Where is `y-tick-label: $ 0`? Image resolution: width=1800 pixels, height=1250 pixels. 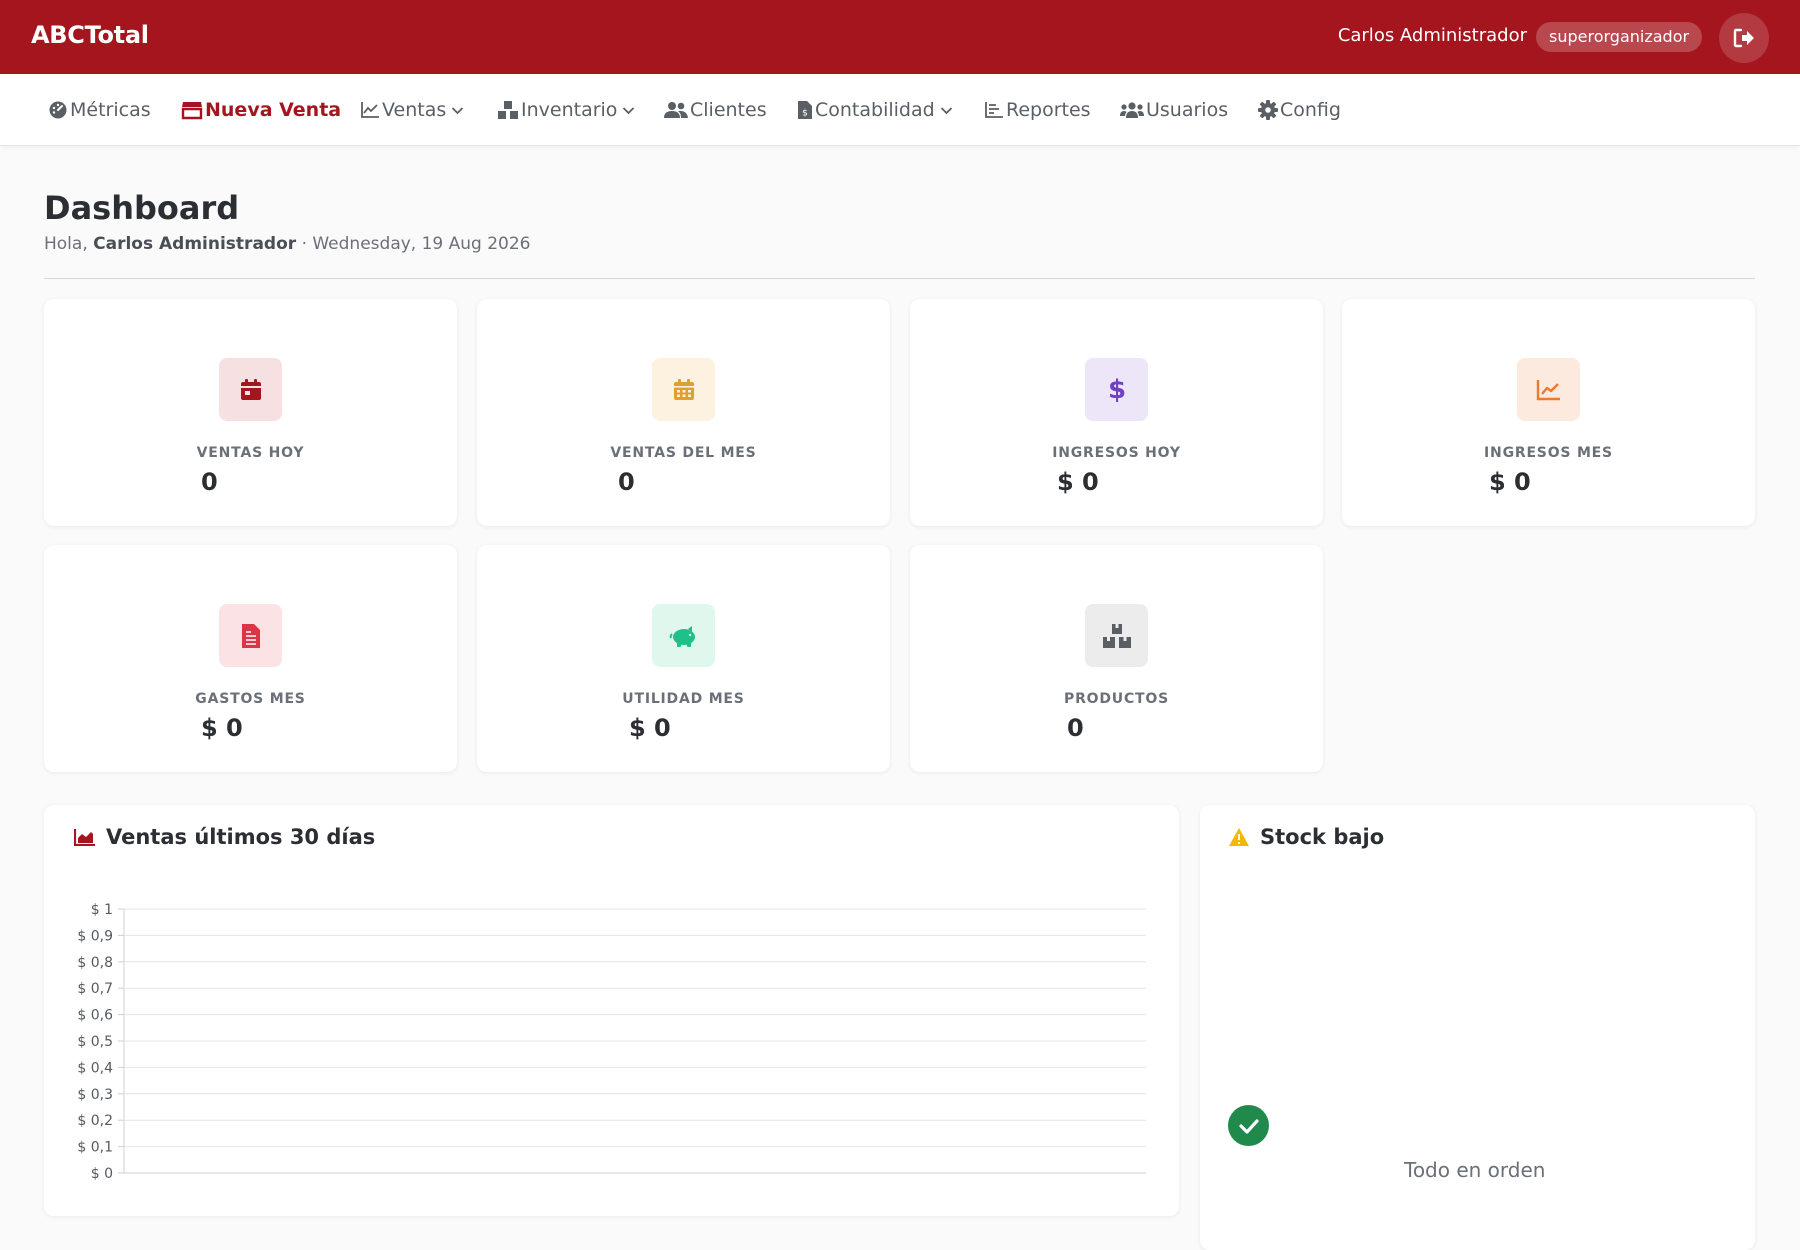 y-tick-label: $ 0 is located at coordinates (102, 1174).